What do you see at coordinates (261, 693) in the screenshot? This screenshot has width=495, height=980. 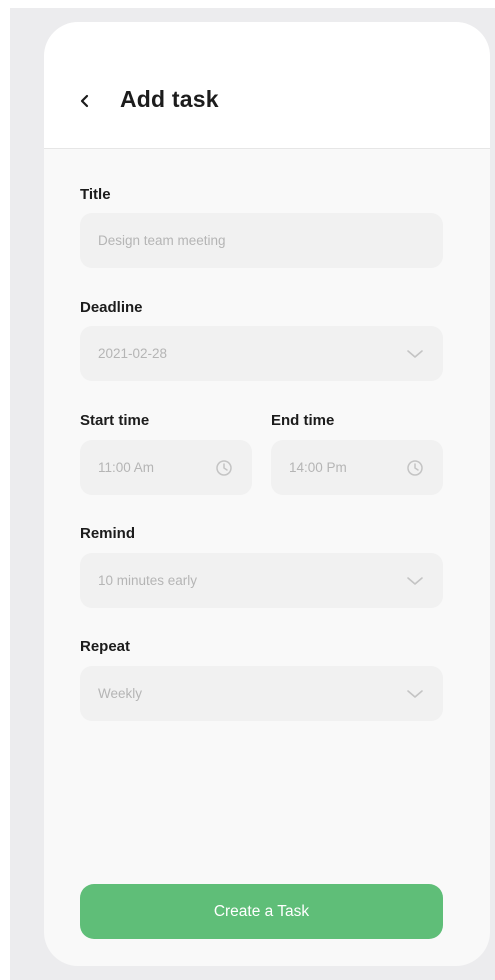 I see `repeat-select: Weekly` at bounding box center [261, 693].